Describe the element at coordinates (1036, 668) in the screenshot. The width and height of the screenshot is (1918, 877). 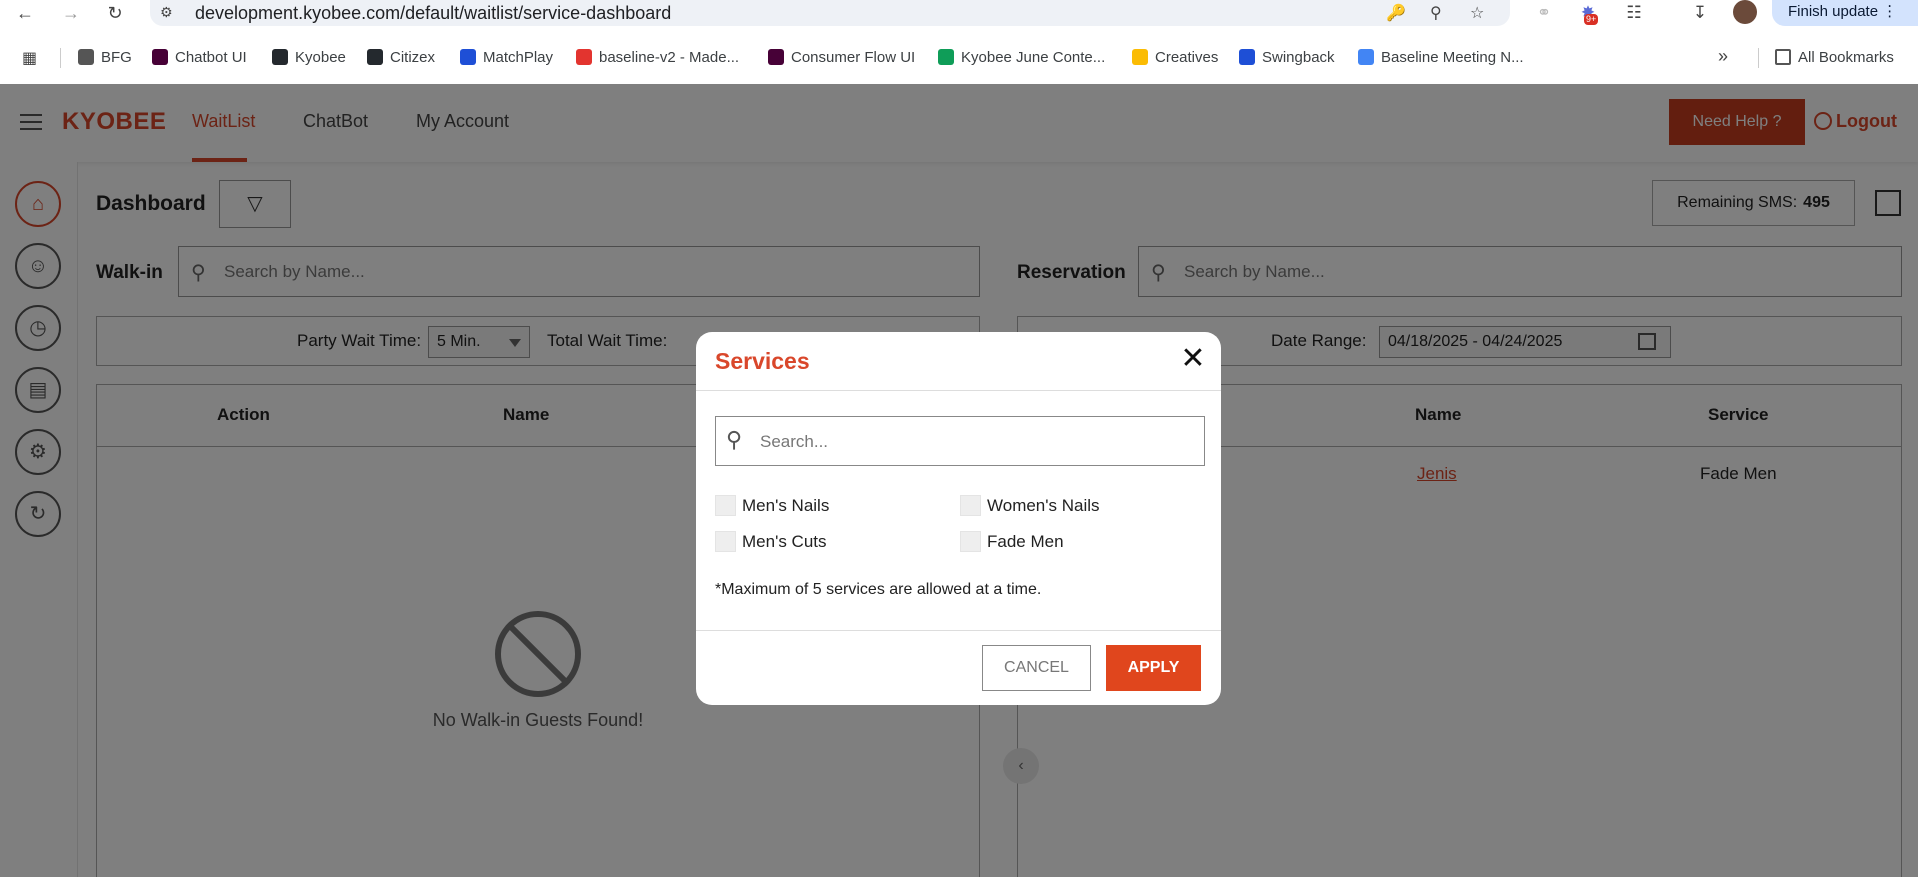
I see `cancel-button: CANCEL` at that location.